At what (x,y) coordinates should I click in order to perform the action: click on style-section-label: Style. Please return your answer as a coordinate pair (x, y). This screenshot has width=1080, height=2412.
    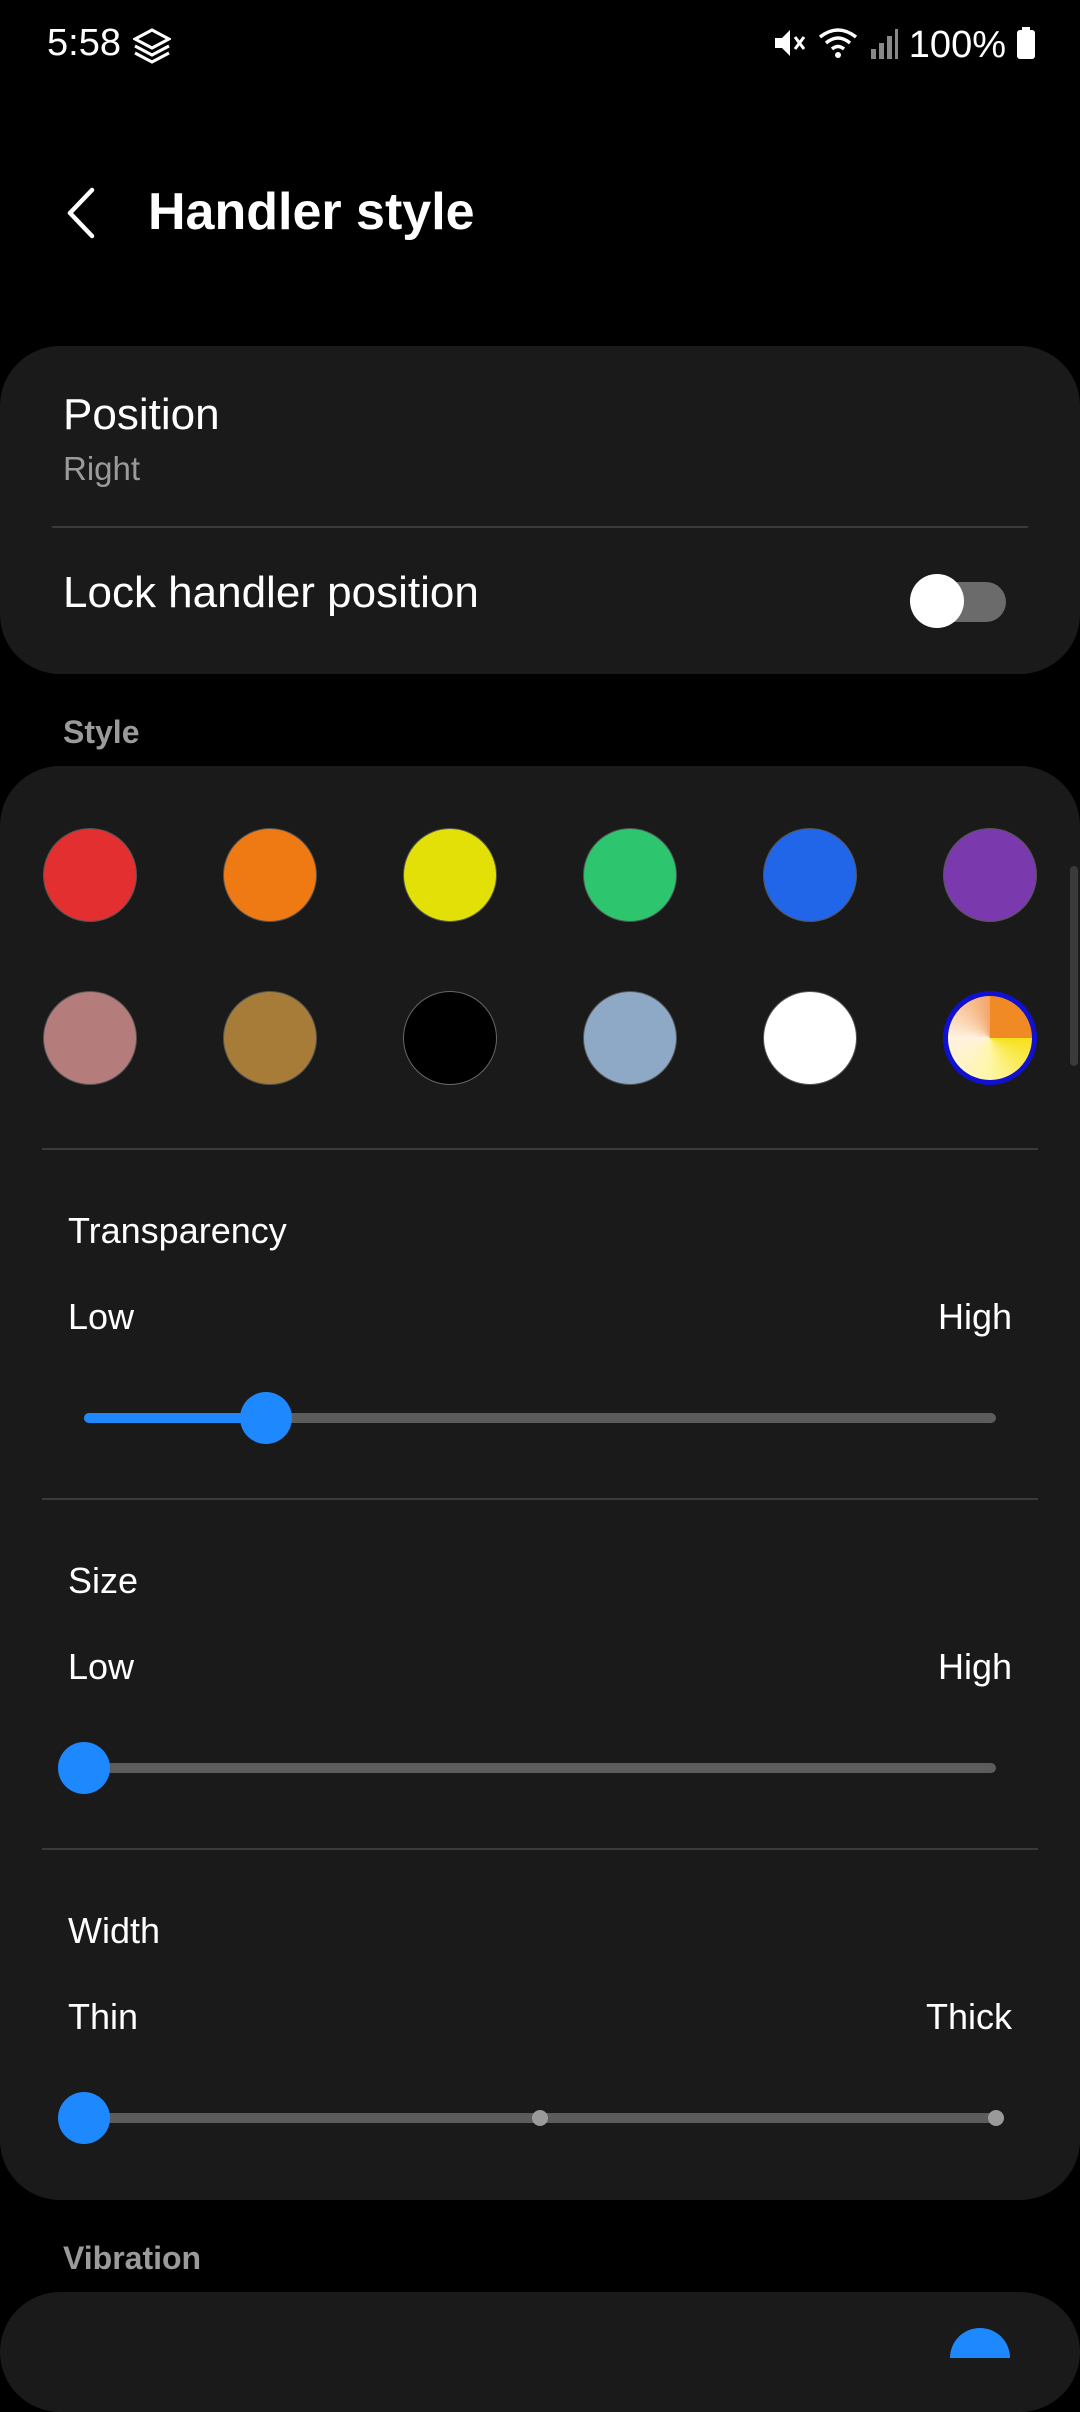
    Looking at the image, I should click on (101, 732).